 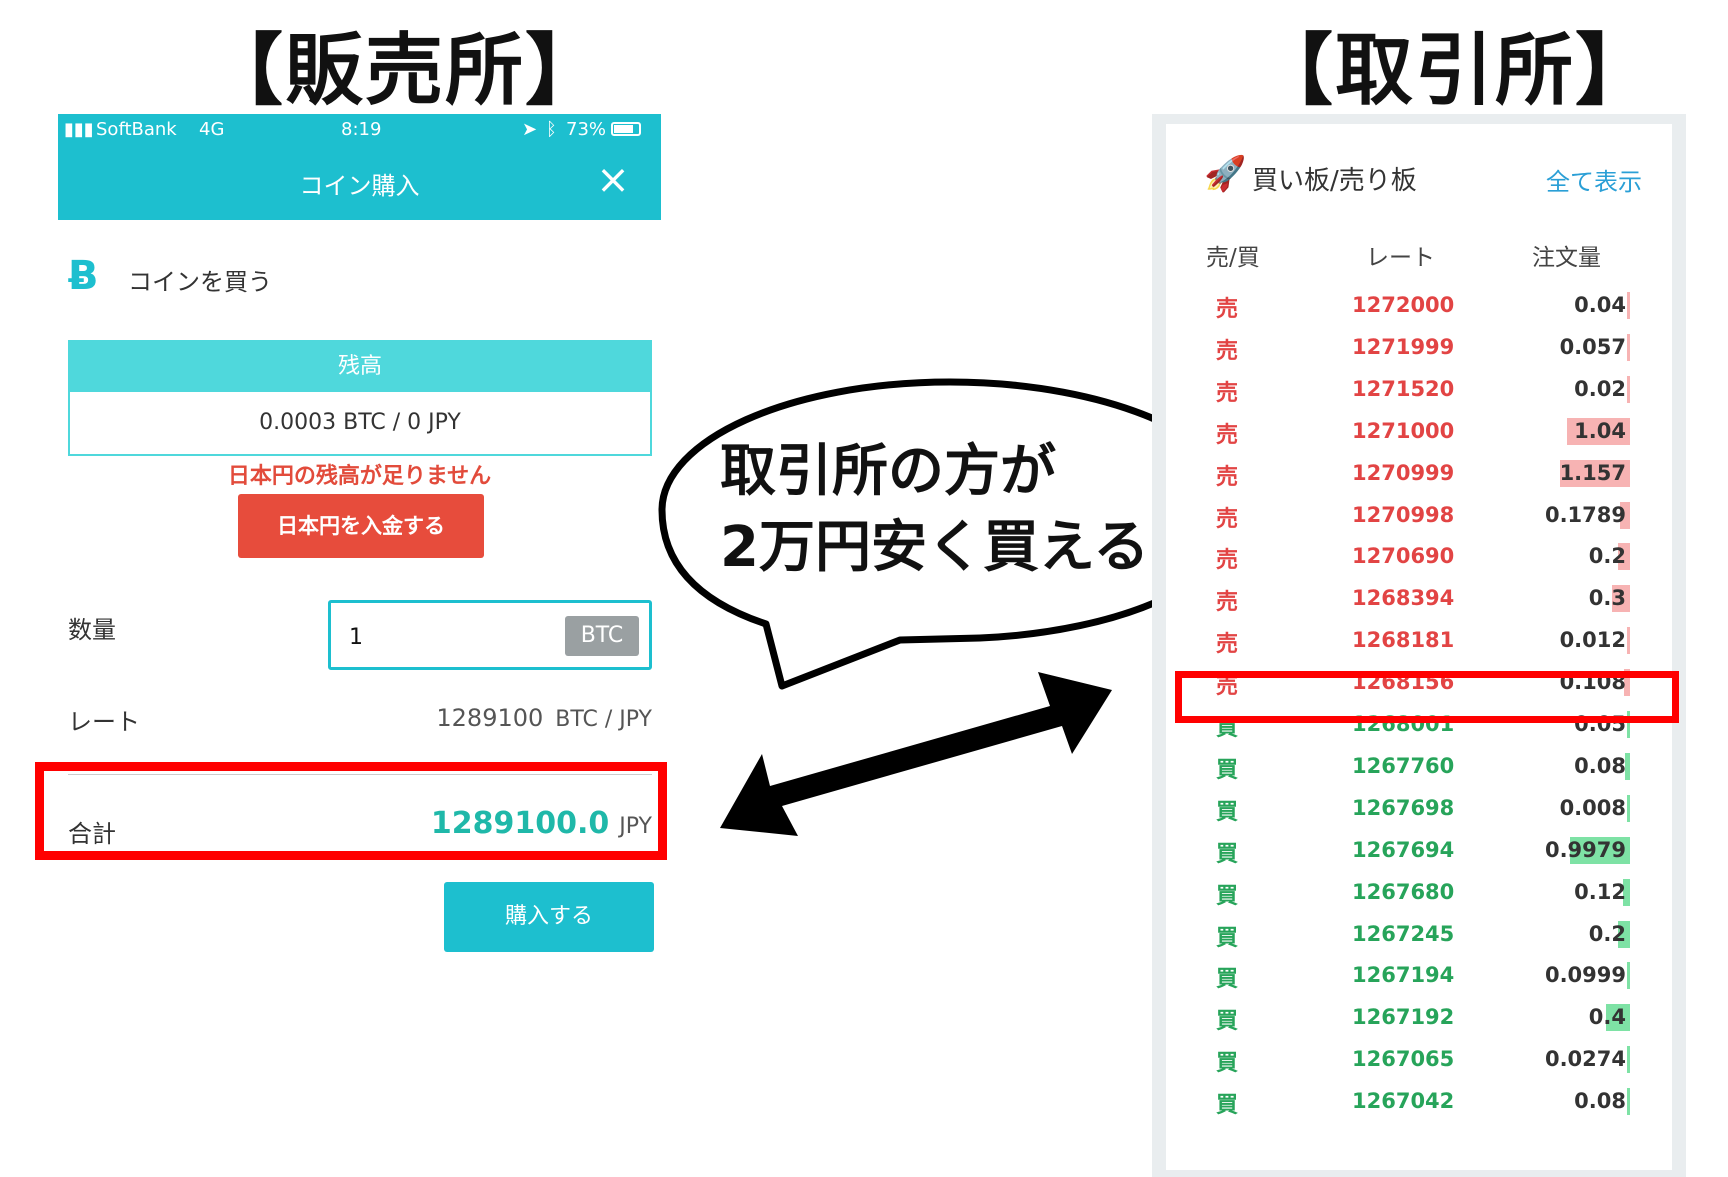 I want to click on buy-coin-label: コインを買う, so click(x=200, y=282).